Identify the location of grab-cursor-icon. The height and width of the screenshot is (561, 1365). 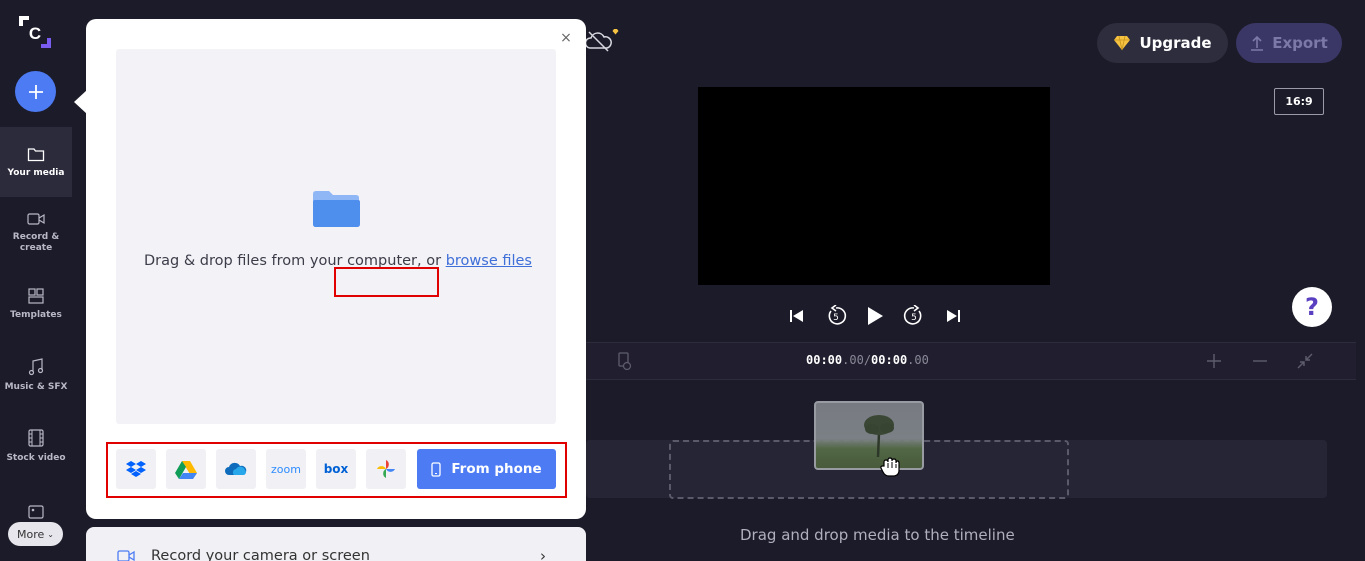
(890, 467).